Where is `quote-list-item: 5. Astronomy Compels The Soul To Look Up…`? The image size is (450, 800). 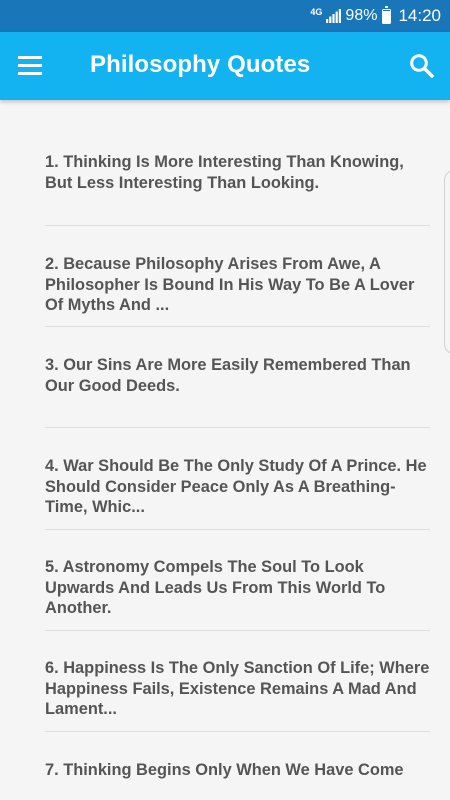
quote-list-item: 5. Astronomy Compels The Soul To Look Up… is located at coordinates (237, 588).